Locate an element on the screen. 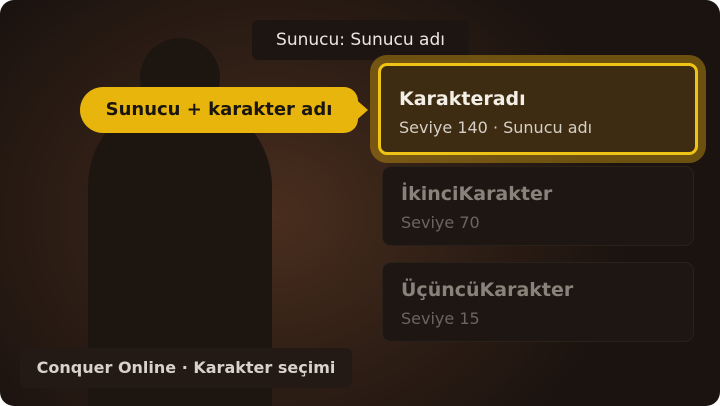  server-label: Sunucu: Sunucu adı is located at coordinates (360, 40).